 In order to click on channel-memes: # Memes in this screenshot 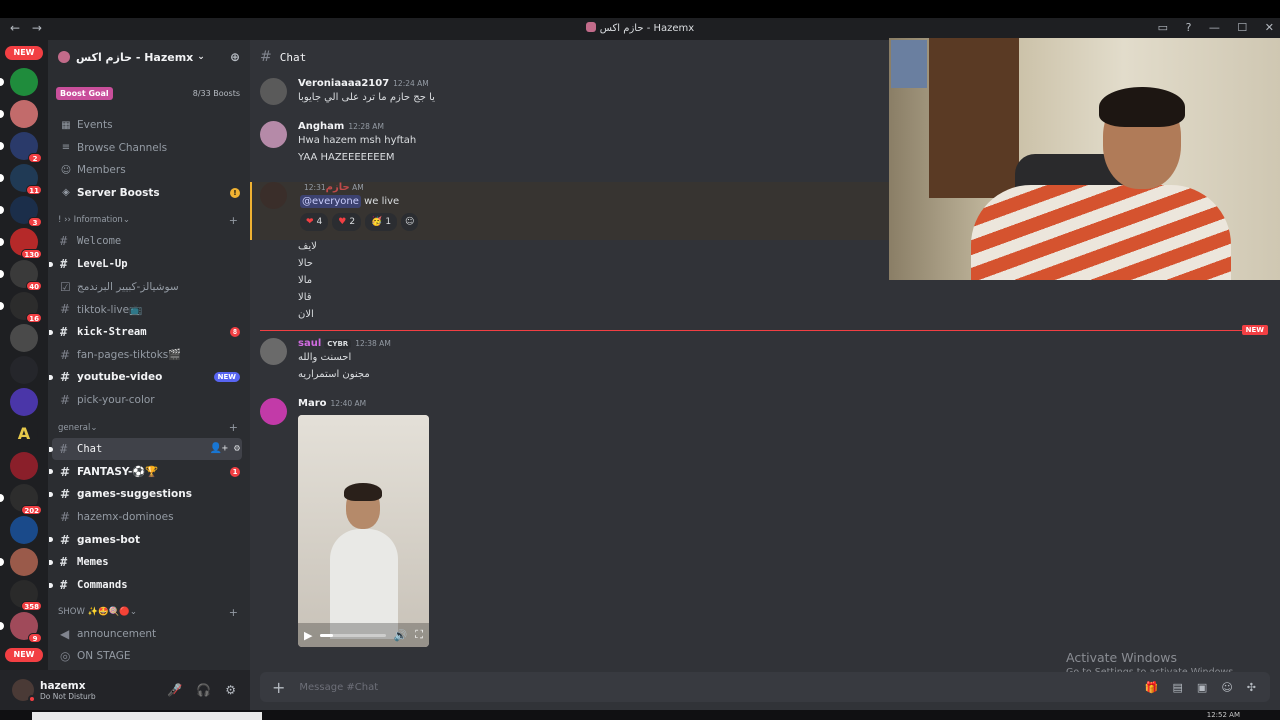, I will do `click(145, 562)`.